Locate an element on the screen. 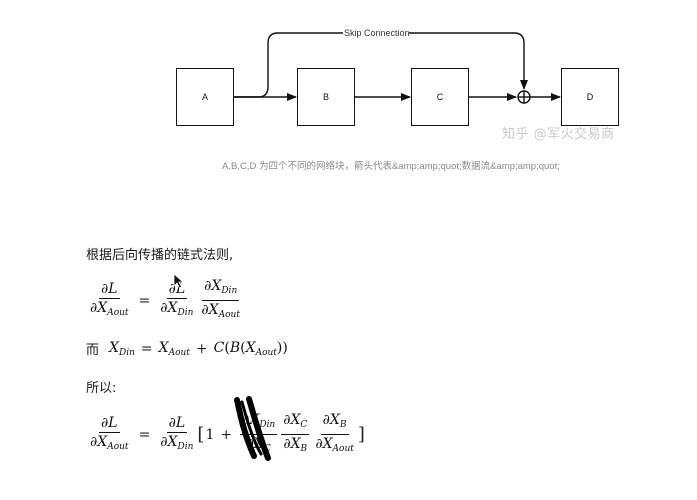  mouse-cursor-icon is located at coordinates (179, 281).